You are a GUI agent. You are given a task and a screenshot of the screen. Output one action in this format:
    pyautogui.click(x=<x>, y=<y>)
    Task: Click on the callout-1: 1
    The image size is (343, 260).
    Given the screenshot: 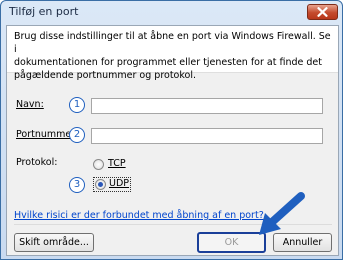 What is the action you would take?
    pyautogui.click(x=77, y=105)
    